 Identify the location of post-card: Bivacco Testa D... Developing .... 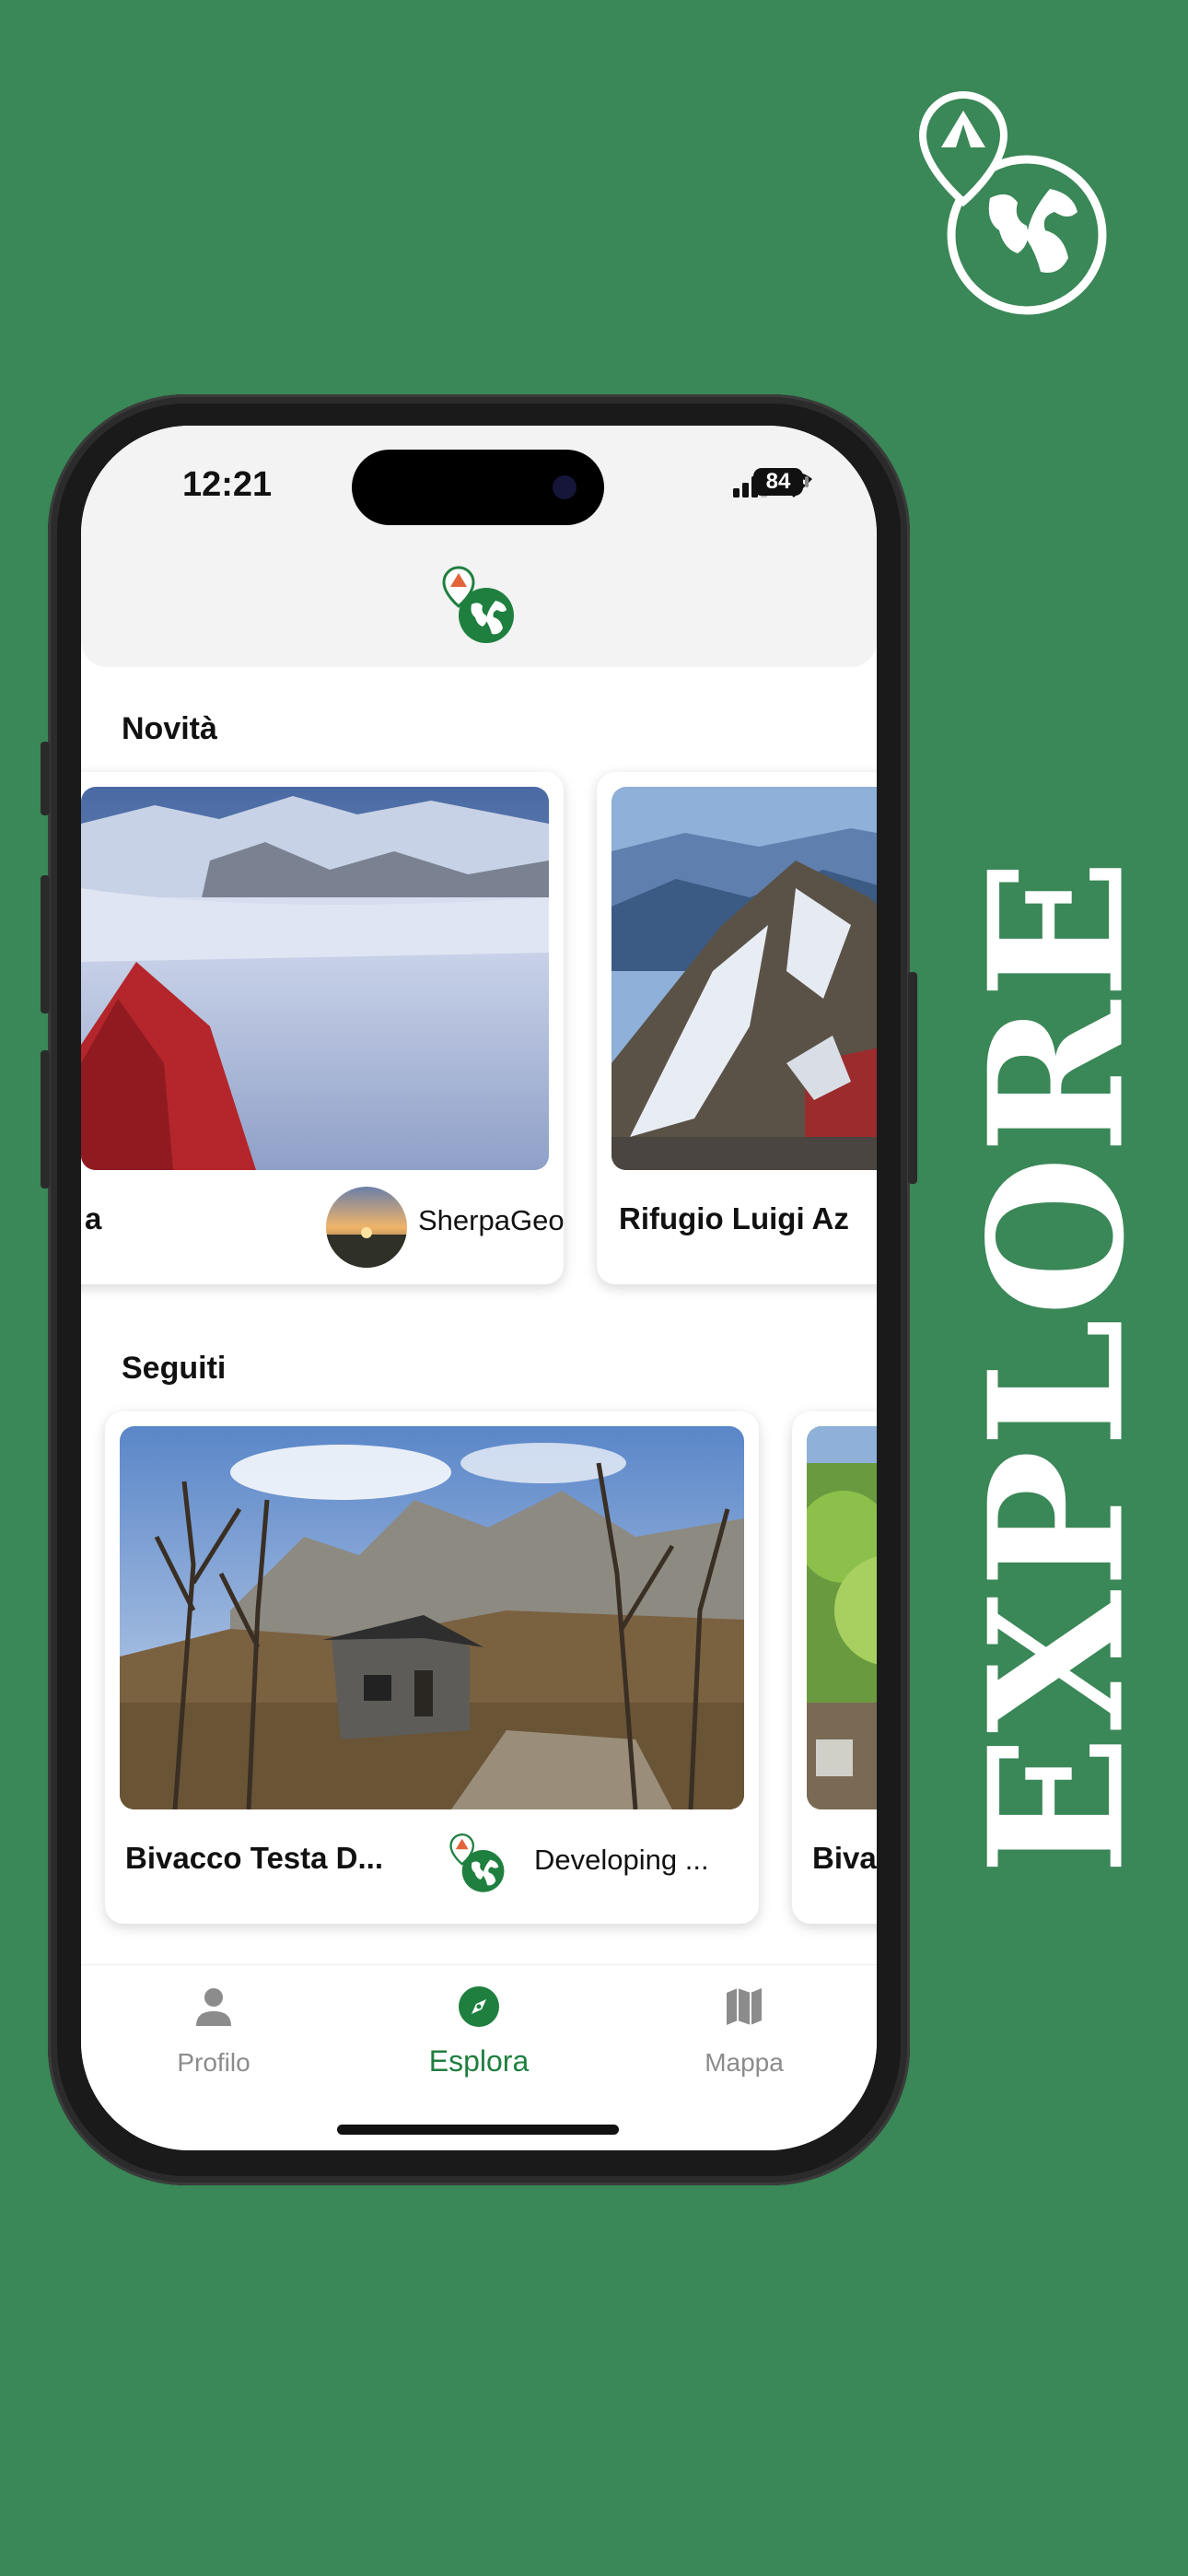
(432, 1667).